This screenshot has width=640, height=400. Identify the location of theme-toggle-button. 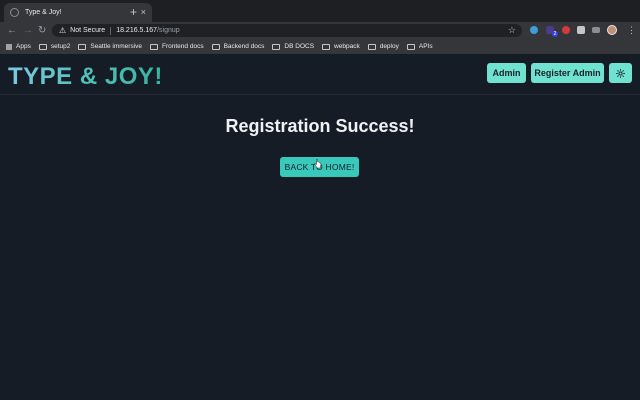
(620, 73).